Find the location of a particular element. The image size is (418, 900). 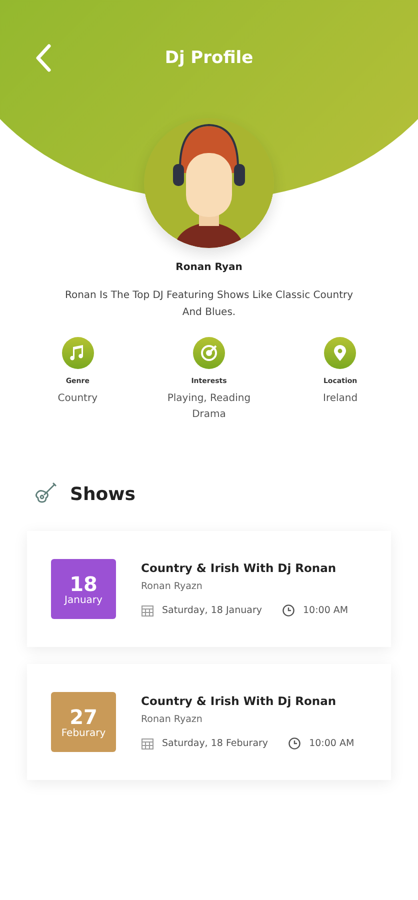

info-value: Country is located at coordinates (77, 399).